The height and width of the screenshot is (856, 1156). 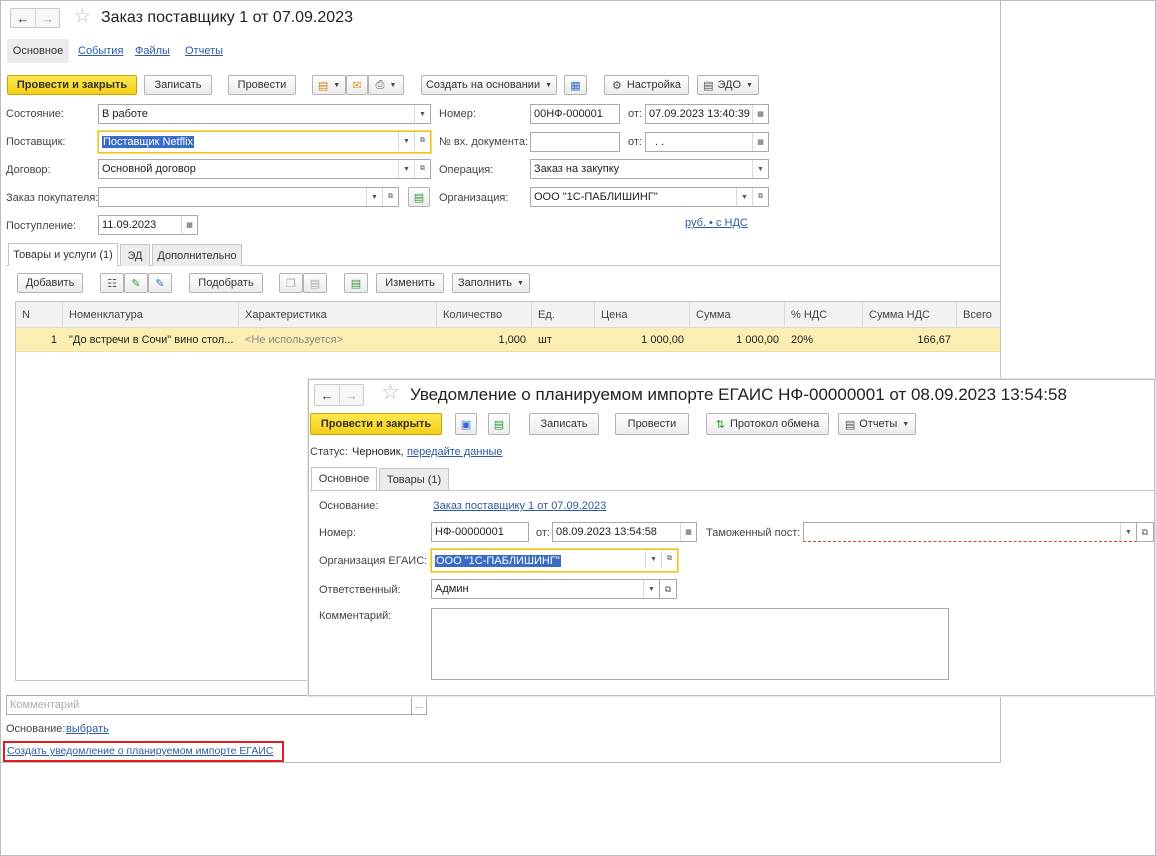 I want to click on reports-button: ▤ Отчеты ▼, so click(x=877, y=424).